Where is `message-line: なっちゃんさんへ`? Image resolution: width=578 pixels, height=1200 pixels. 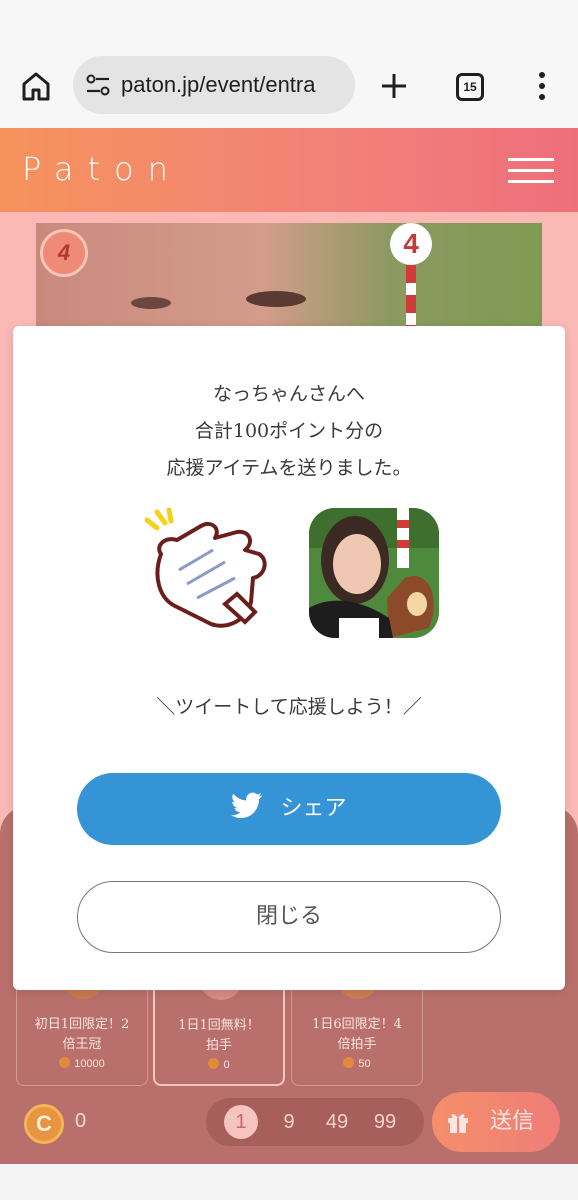
message-line: なっちゃんさんへ is located at coordinates (288, 394).